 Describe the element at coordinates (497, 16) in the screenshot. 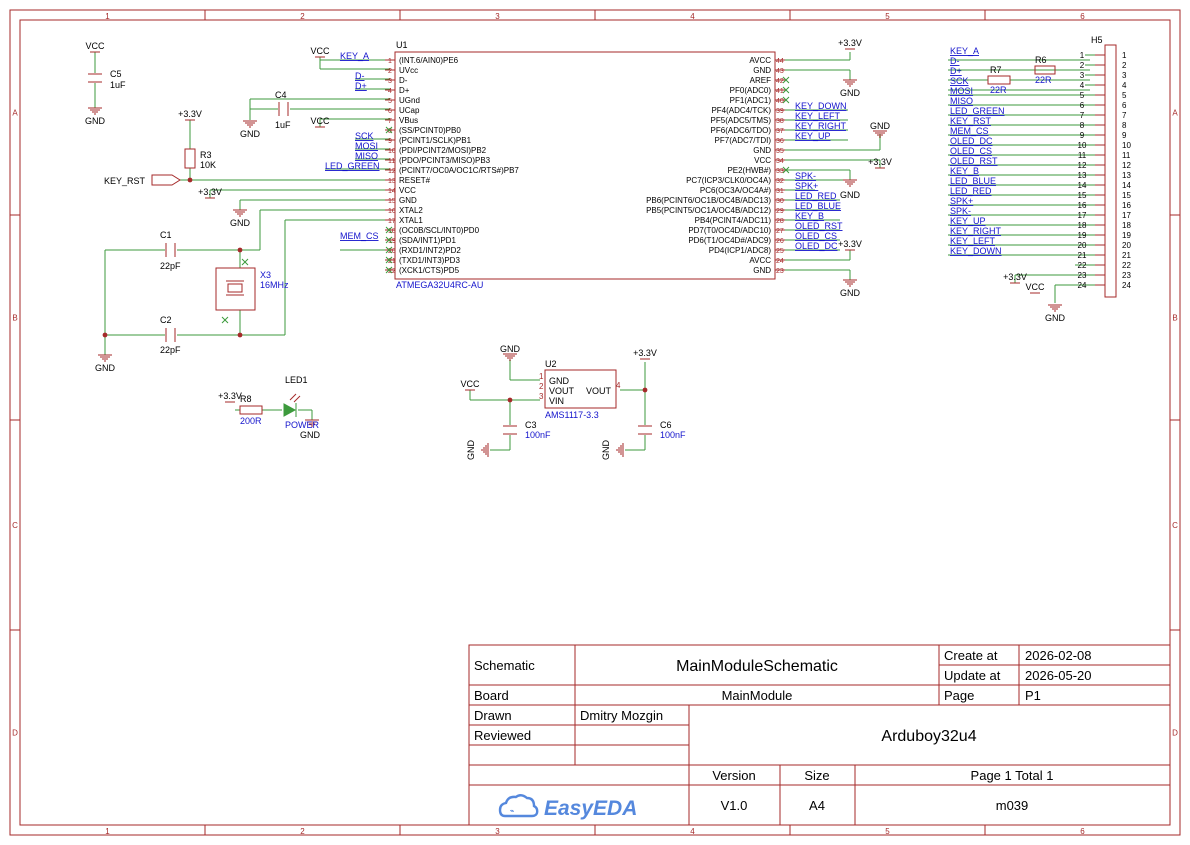

I see `frame-col-label: 3` at that location.